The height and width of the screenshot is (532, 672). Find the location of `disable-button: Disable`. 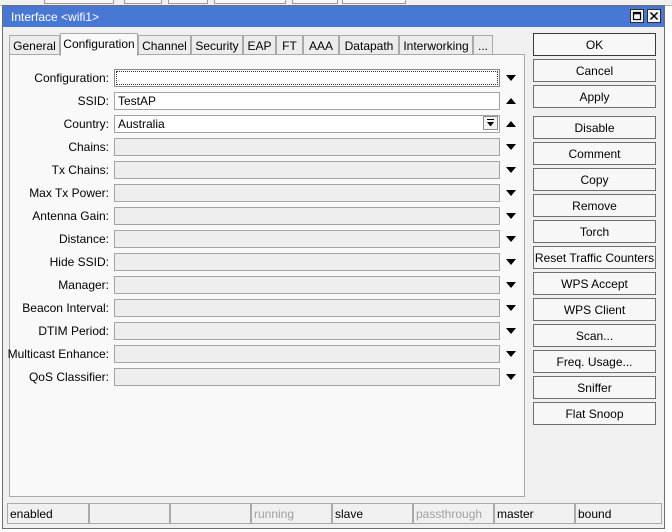

disable-button: Disable is located at coordinates (594, 127).